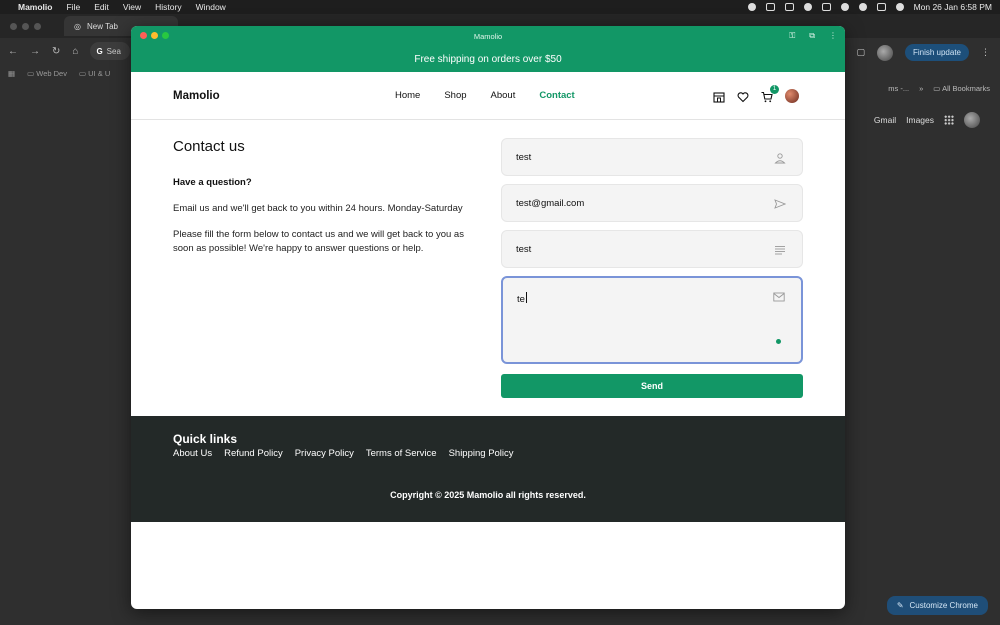 This screenshot has height=625, width=1000. I want to click on nav-about: About, so click(503, 95).